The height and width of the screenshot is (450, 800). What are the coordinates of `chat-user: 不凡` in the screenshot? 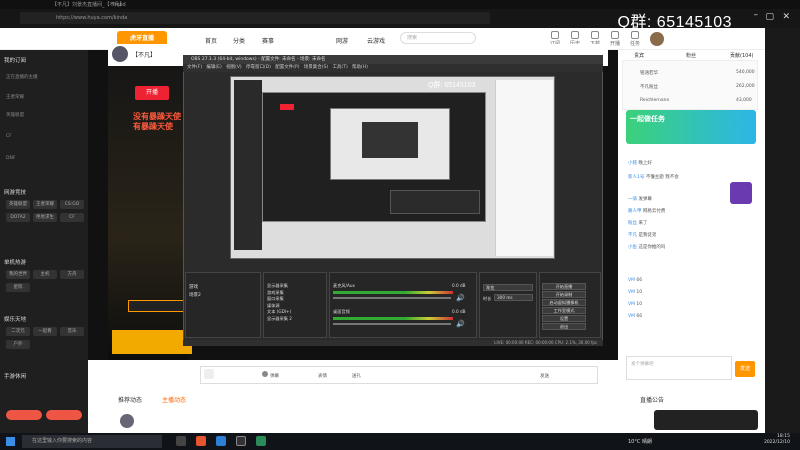 It's located at (632, 235).